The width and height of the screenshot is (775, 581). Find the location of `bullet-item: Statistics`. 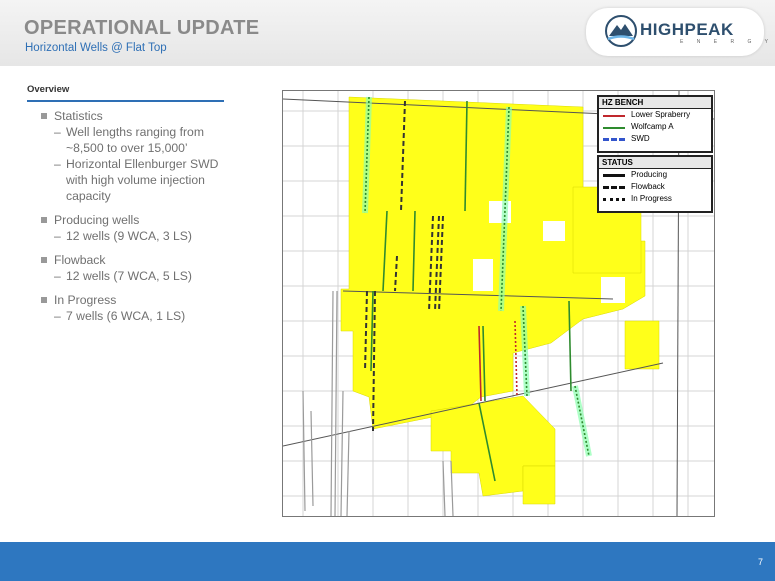

bullet-item: Statistics is located at coordinates (140, 116).